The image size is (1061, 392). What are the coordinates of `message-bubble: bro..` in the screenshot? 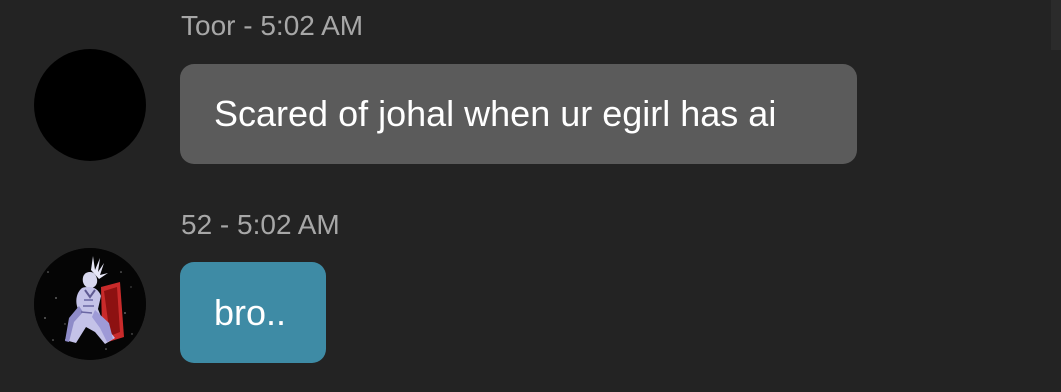 It's located at (253, 312).